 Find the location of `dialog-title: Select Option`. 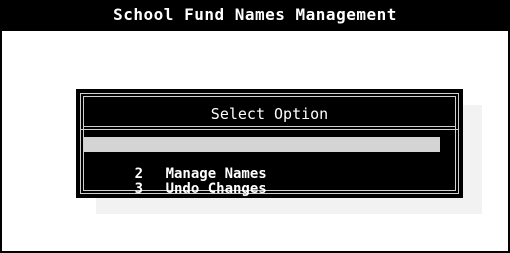

dialog-title: Select Option is located at coordinates (269, 114).